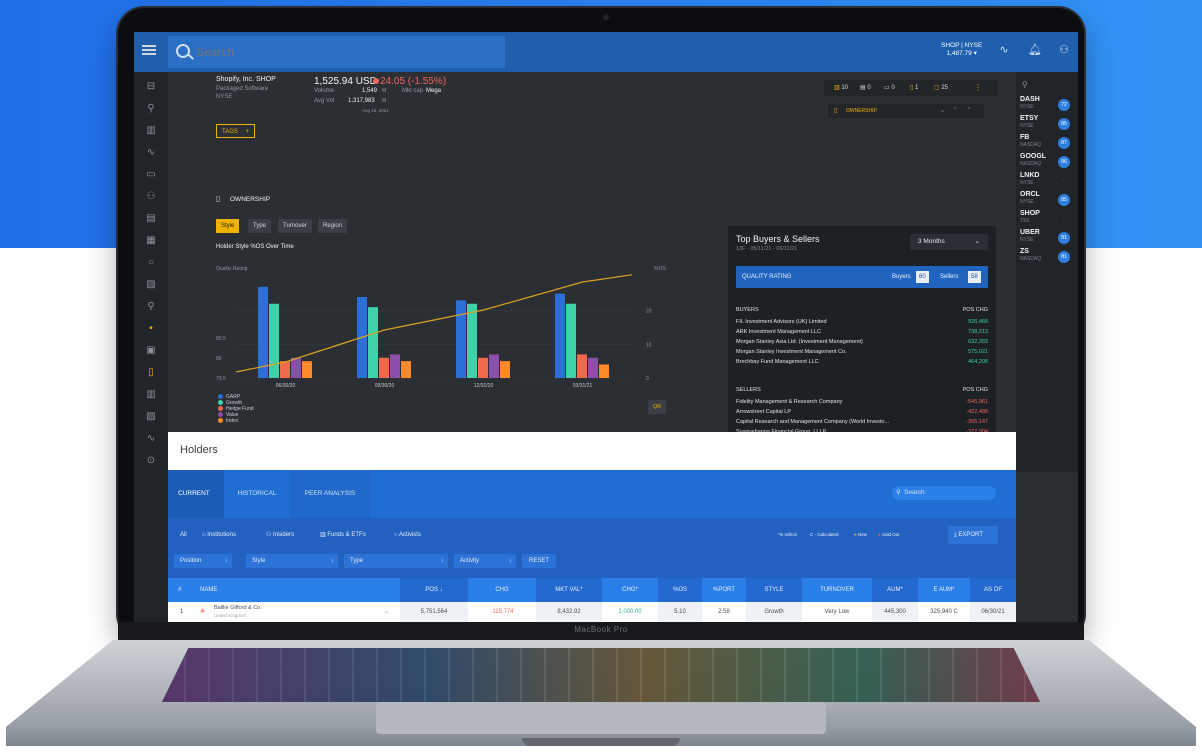 The image size is (1202, 754). What do you see at coordinates (151, 109) in the screenshot?
I see `pin-icon: ⚲` at bounding box center [151, 109].